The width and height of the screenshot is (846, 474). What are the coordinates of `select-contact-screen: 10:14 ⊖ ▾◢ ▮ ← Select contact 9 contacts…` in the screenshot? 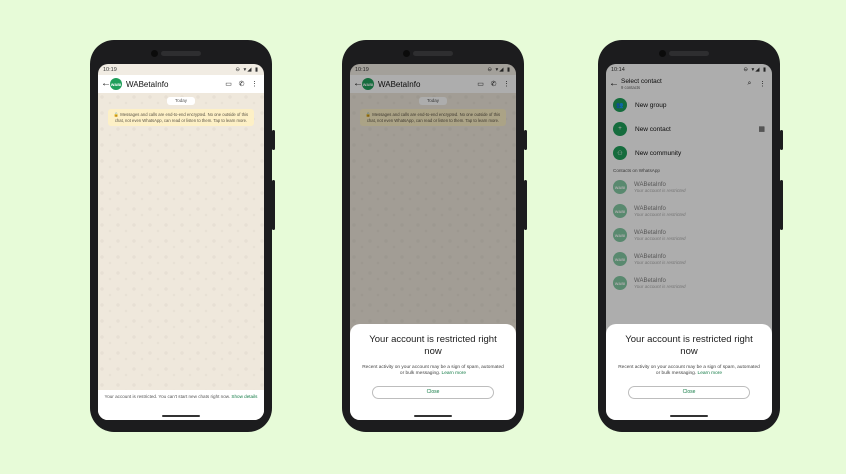 It's located at (689, 242).